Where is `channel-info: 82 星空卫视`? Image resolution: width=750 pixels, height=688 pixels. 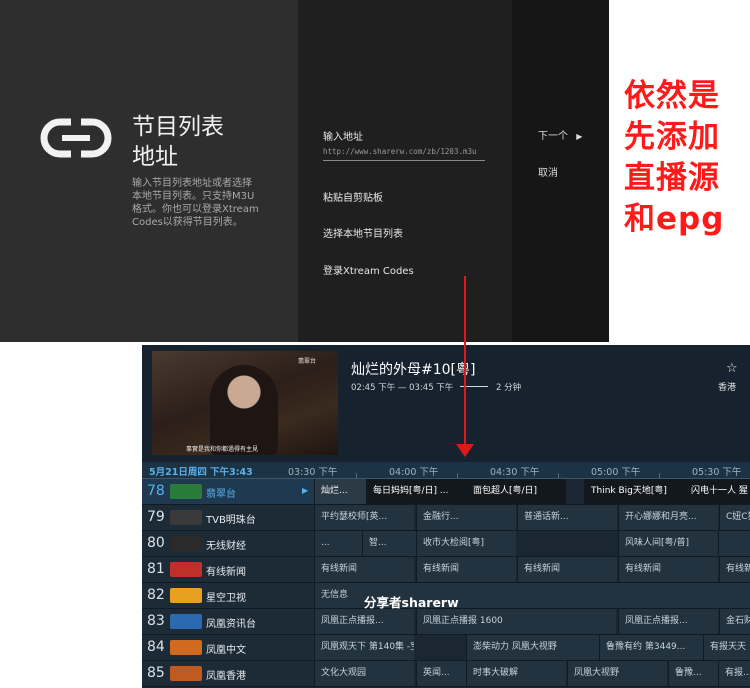 channel-info: 82 星空卫视 is located at coordinates (228, 595).